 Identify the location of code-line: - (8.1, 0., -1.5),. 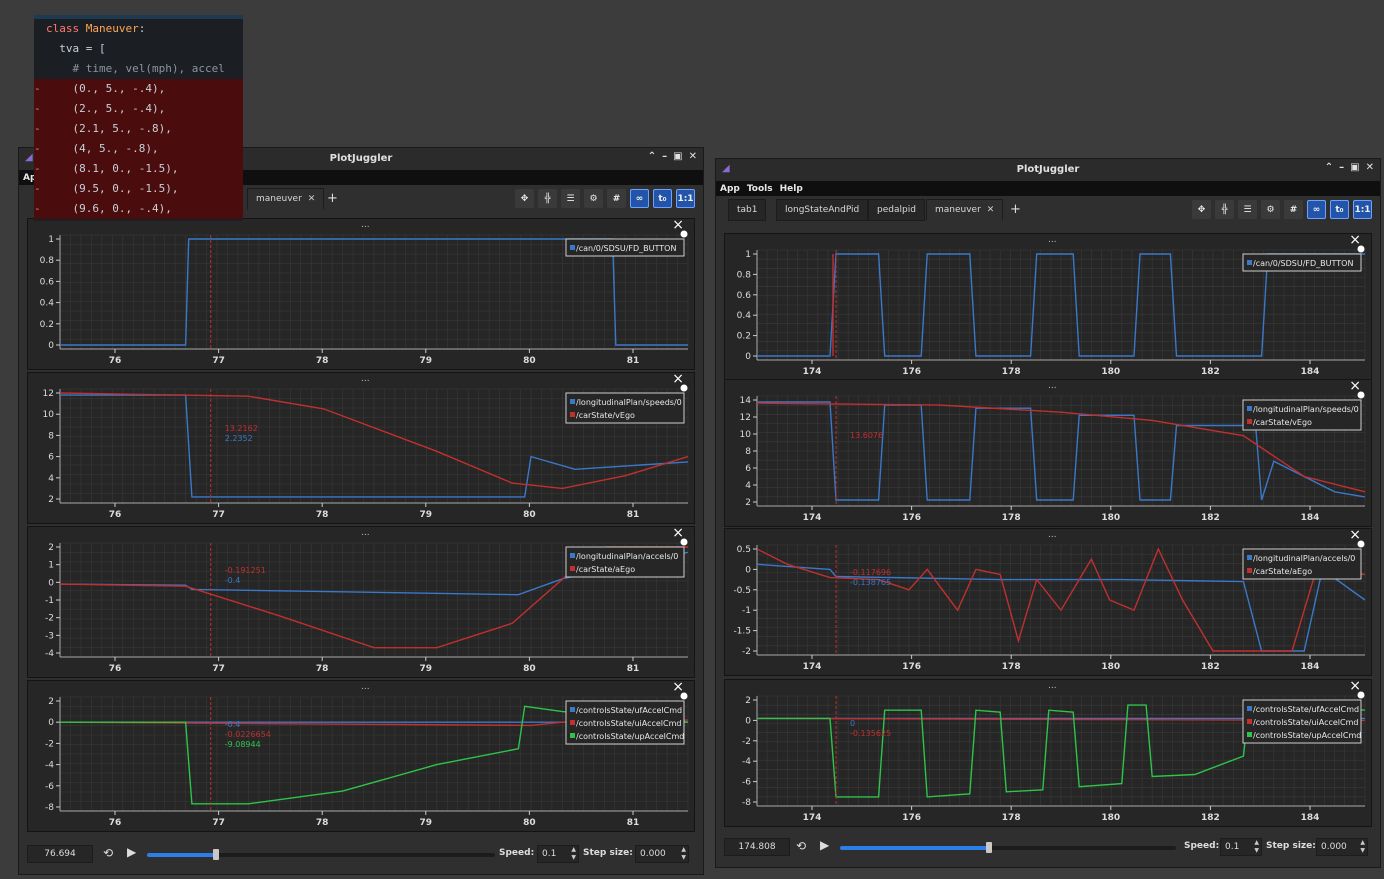
(138, 169).